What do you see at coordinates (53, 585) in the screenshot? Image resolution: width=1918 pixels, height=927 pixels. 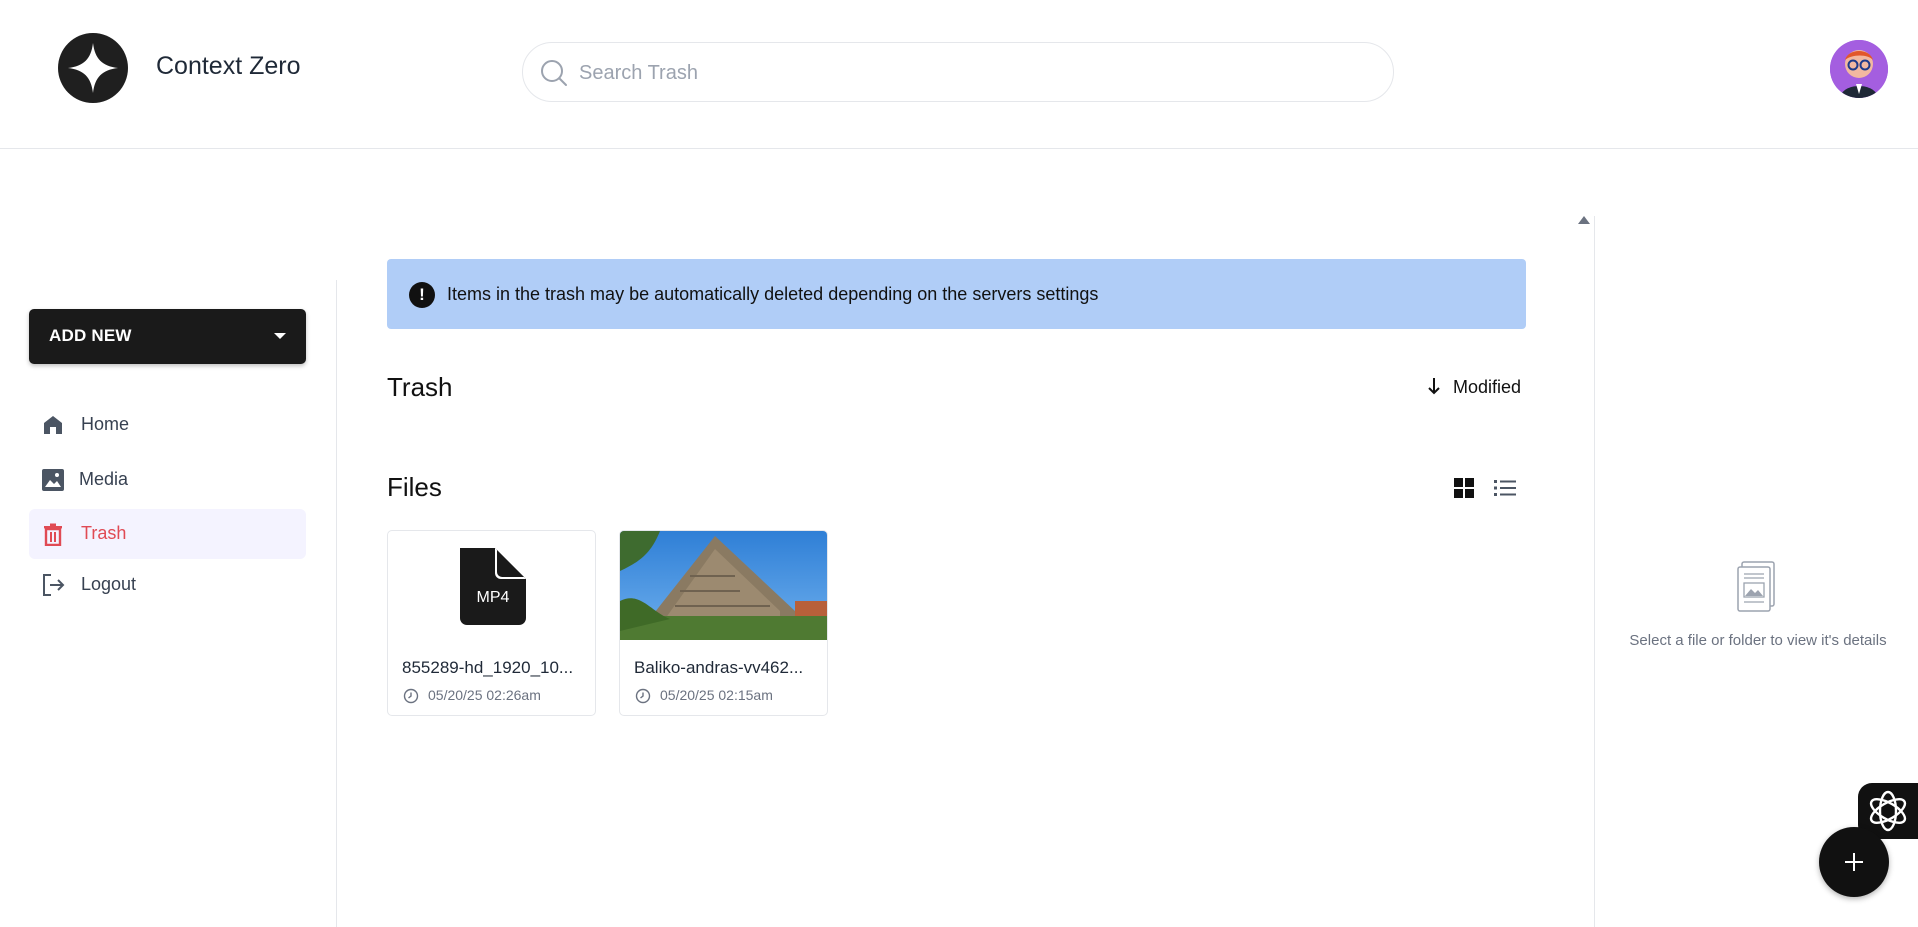 I see `logout-icon` at bounding box center [53, 585].